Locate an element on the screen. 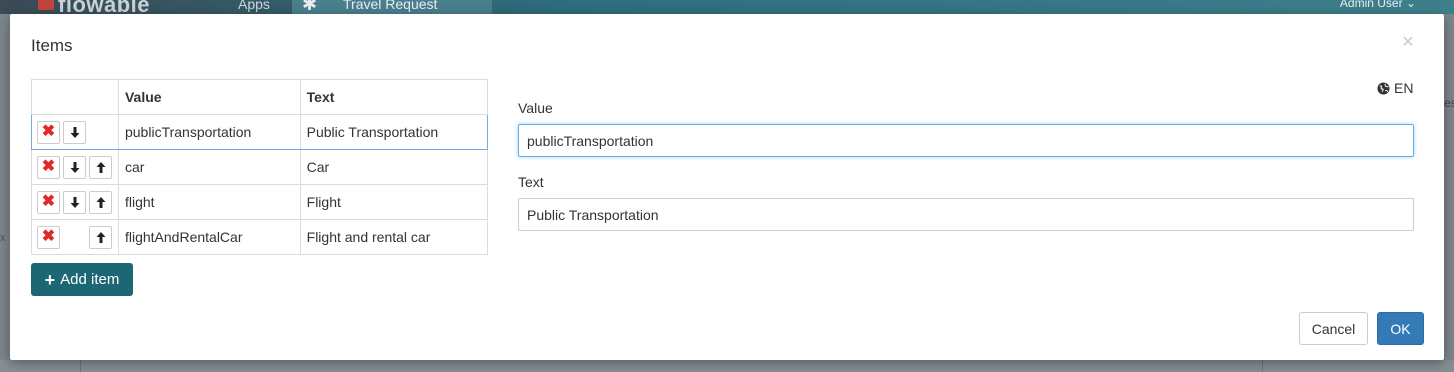  user-menu: Admin User ⌄ is located at coordinates (1378, 5).